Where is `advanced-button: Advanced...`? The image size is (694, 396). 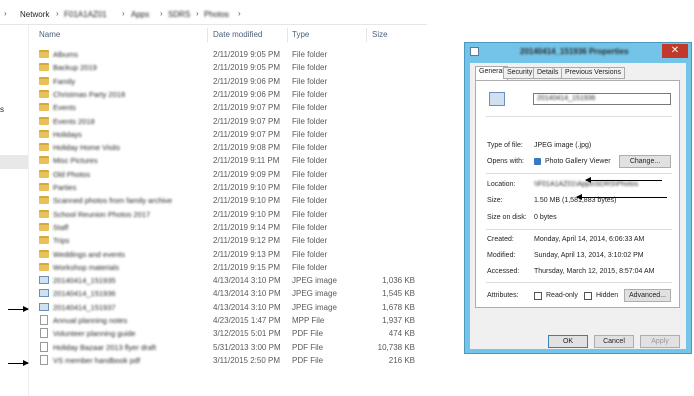 advanced-button: Advanced... is located at coordinates (647, 295).